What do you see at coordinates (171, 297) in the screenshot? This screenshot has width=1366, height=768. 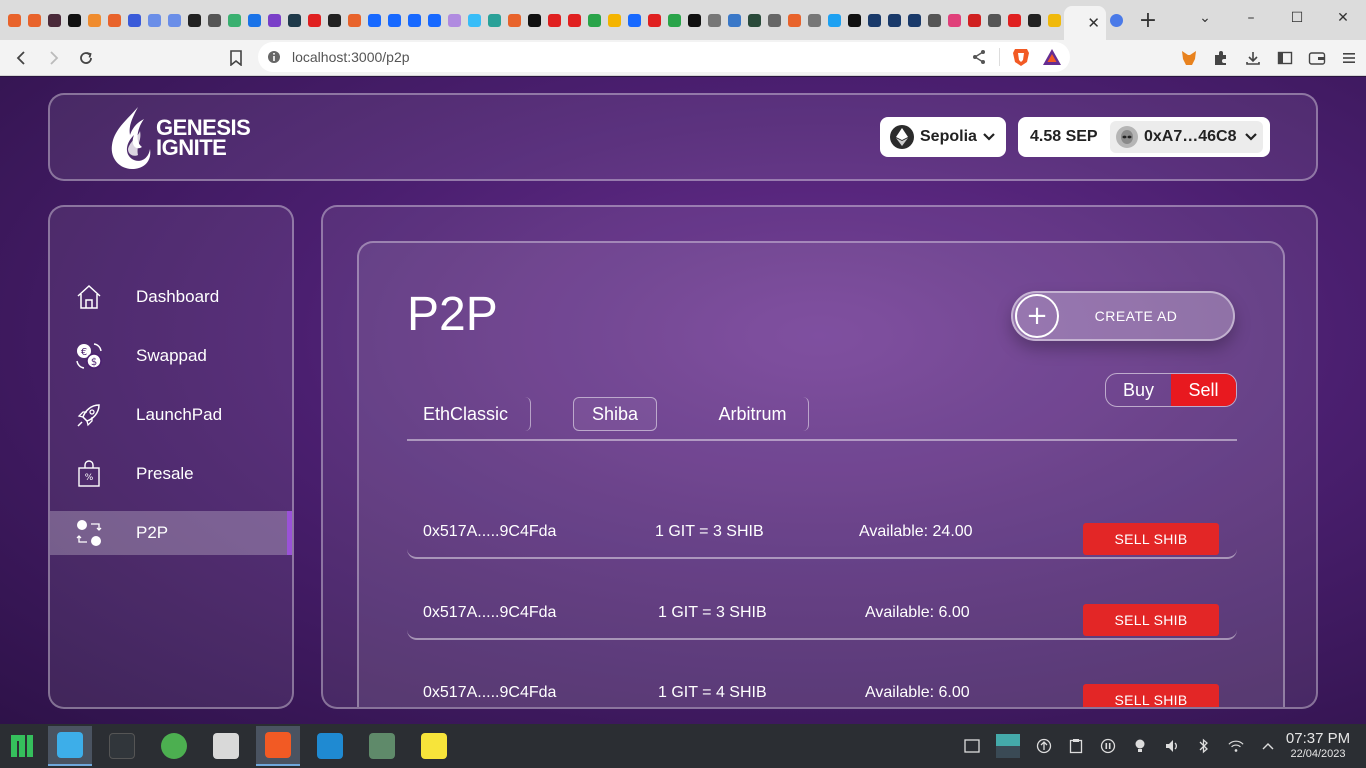 I see `sidebar-item-dashboard: Dashboard` at bounding box center [171, 297].